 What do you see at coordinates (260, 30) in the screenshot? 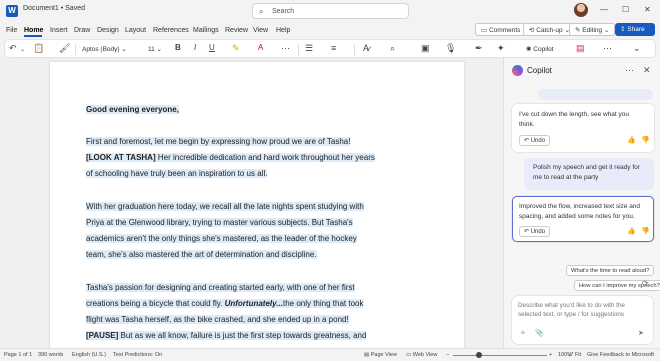
I see `menu-view: View` at bounding box center [260, 30].